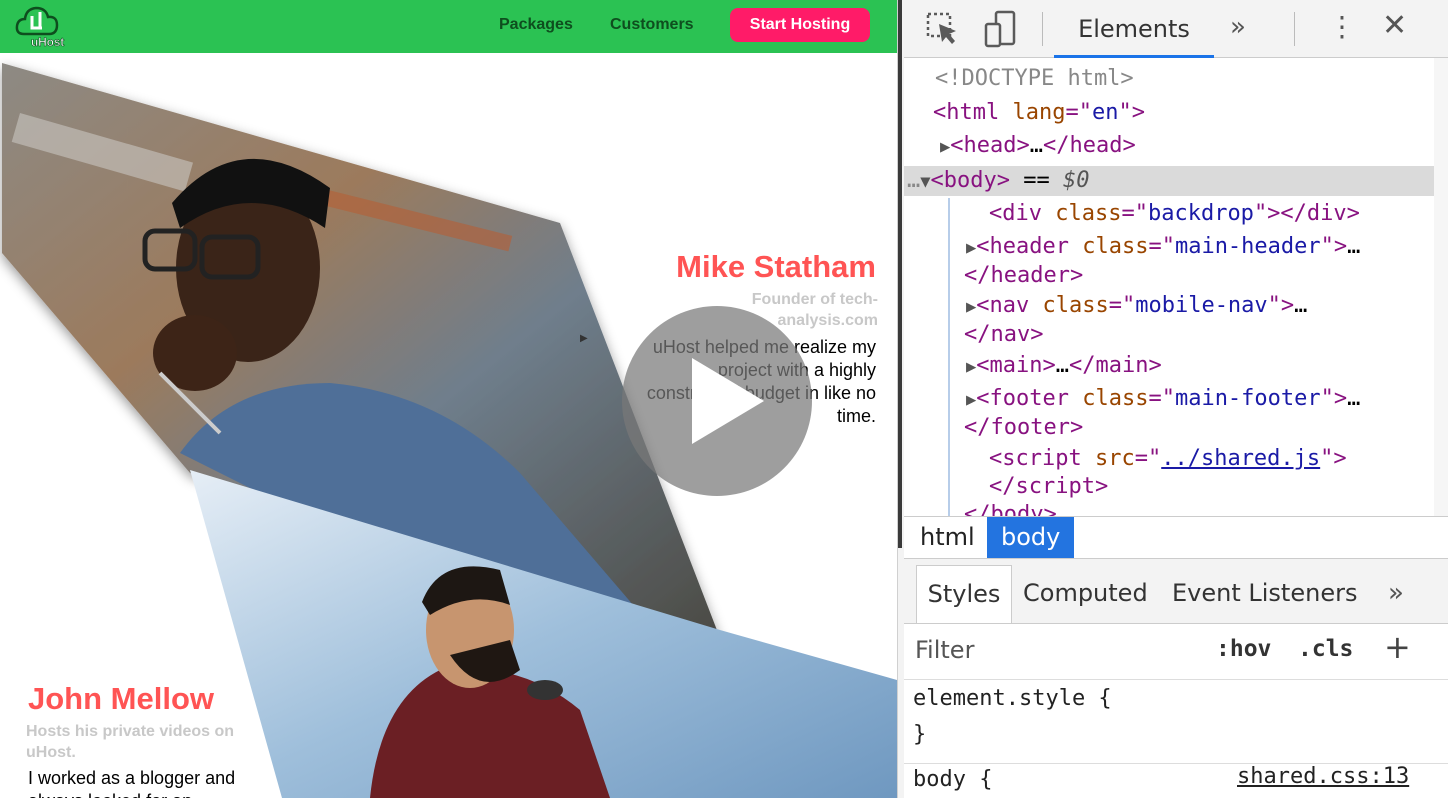 This screenshot has height=798, width=1448. I want to click on rule-close-brace: }, so click(920, 734).